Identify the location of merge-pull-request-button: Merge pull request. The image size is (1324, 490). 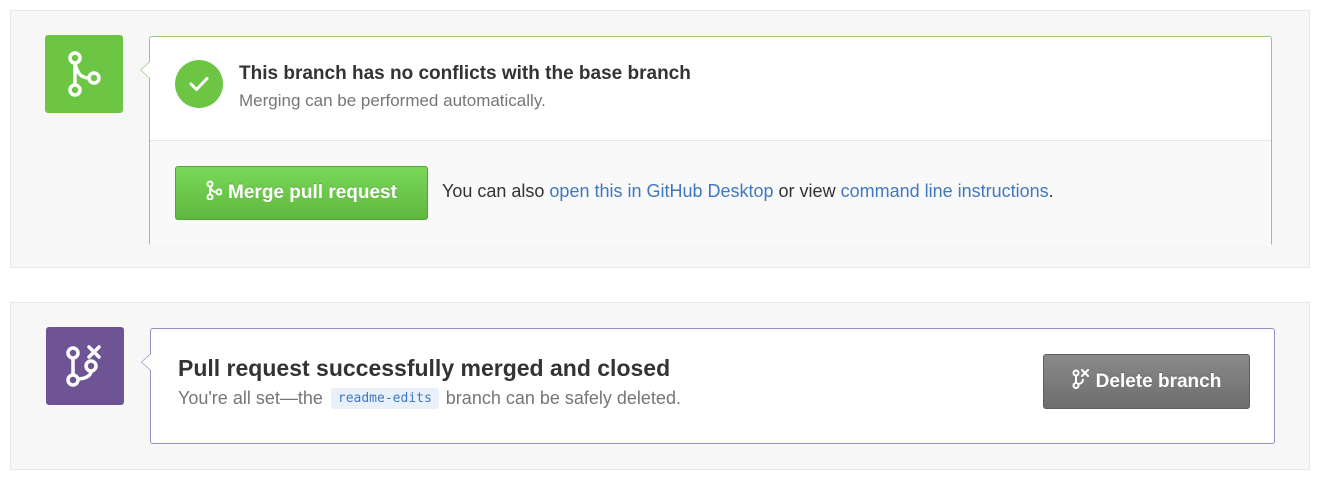
(301, 193).